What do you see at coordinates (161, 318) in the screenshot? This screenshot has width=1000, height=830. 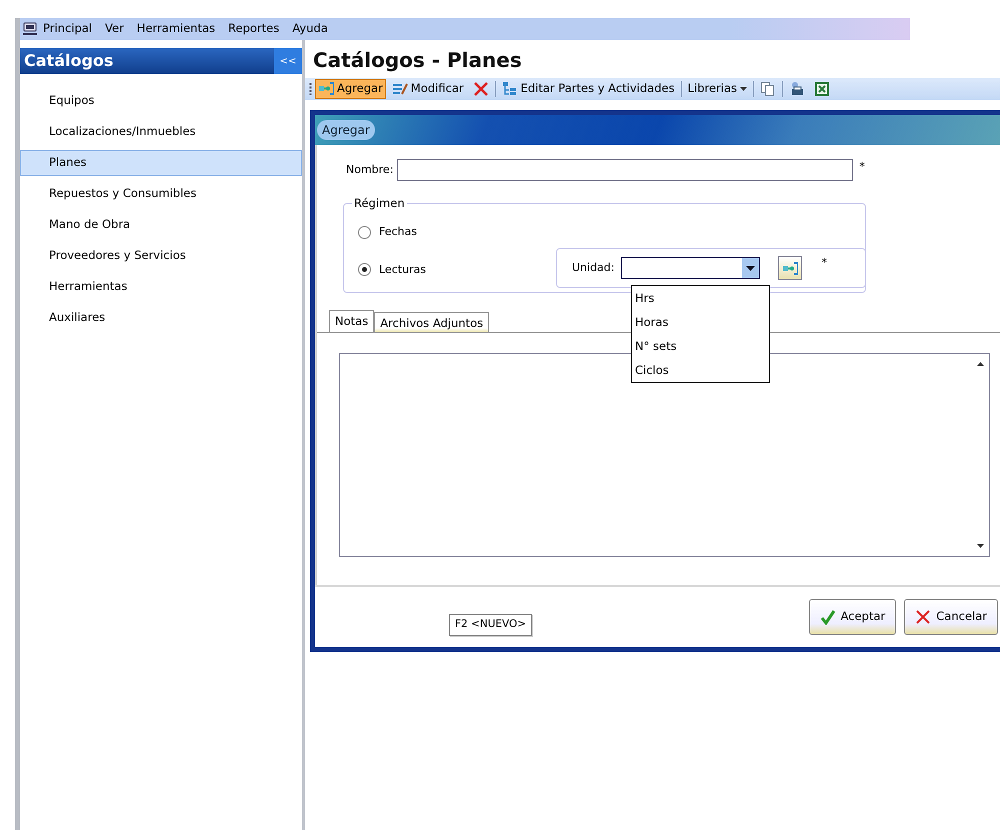 I see `sidebar-item: Auxiliares` at bounding box center [161, 318].